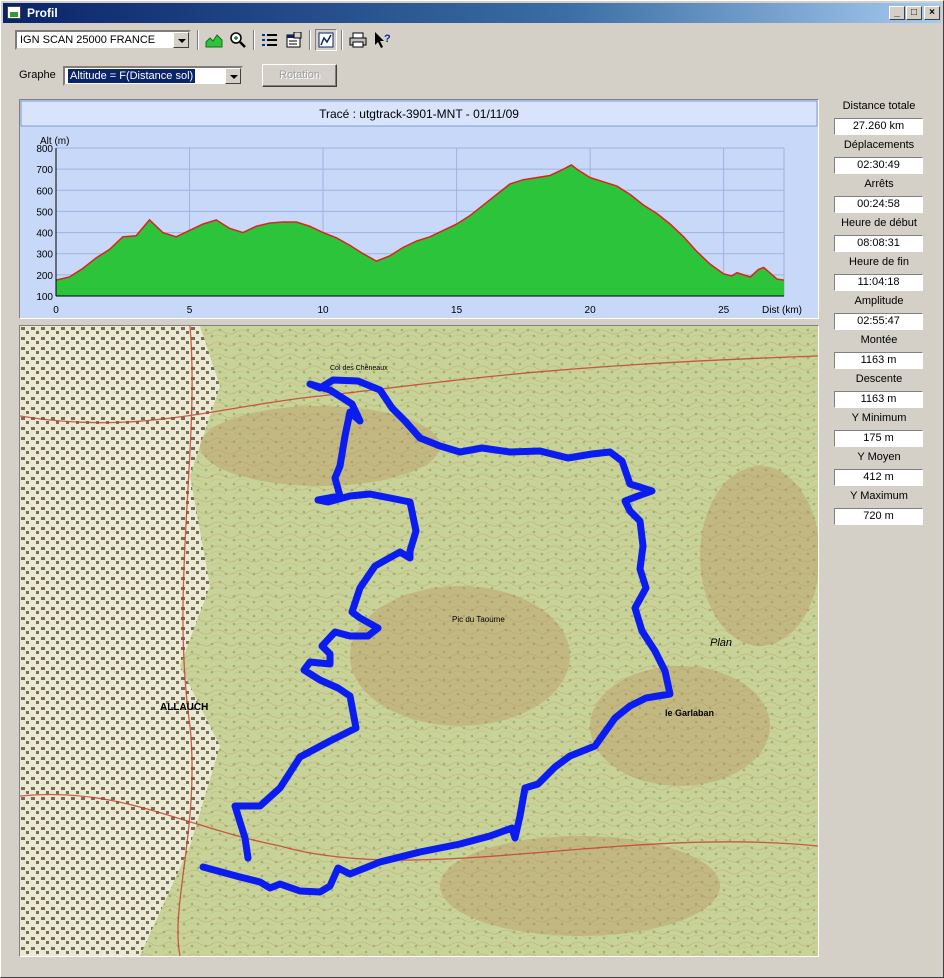  I want to click on title-bar: Profil _ □ ×, so click(472, 13).